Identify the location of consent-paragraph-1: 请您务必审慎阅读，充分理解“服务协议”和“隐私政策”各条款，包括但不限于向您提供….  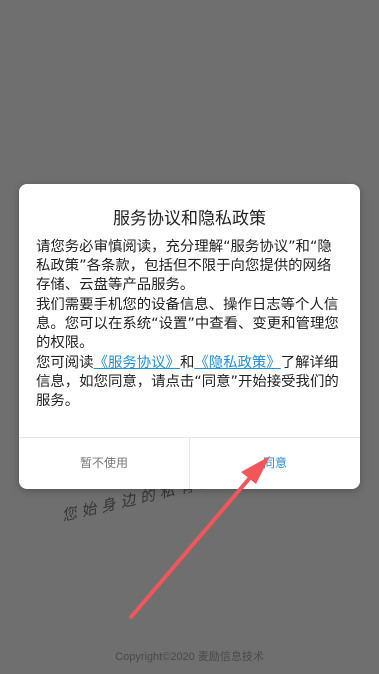
(184, 266).